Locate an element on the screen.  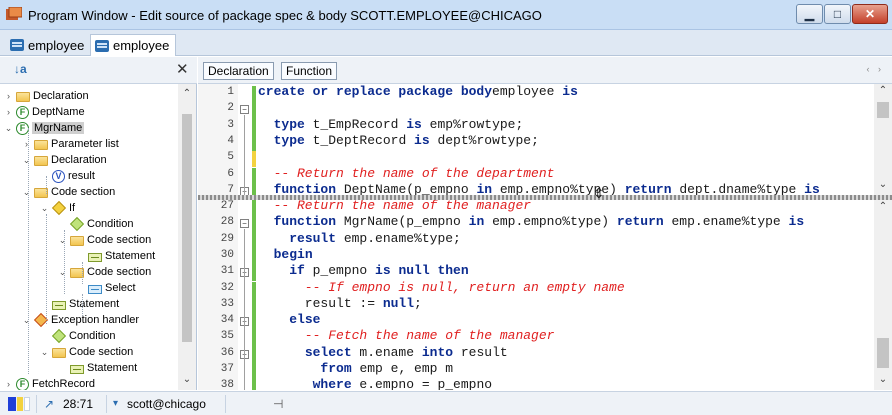
tree-node-parameter-list: › Parameter list is located at coordinates (70, 144).